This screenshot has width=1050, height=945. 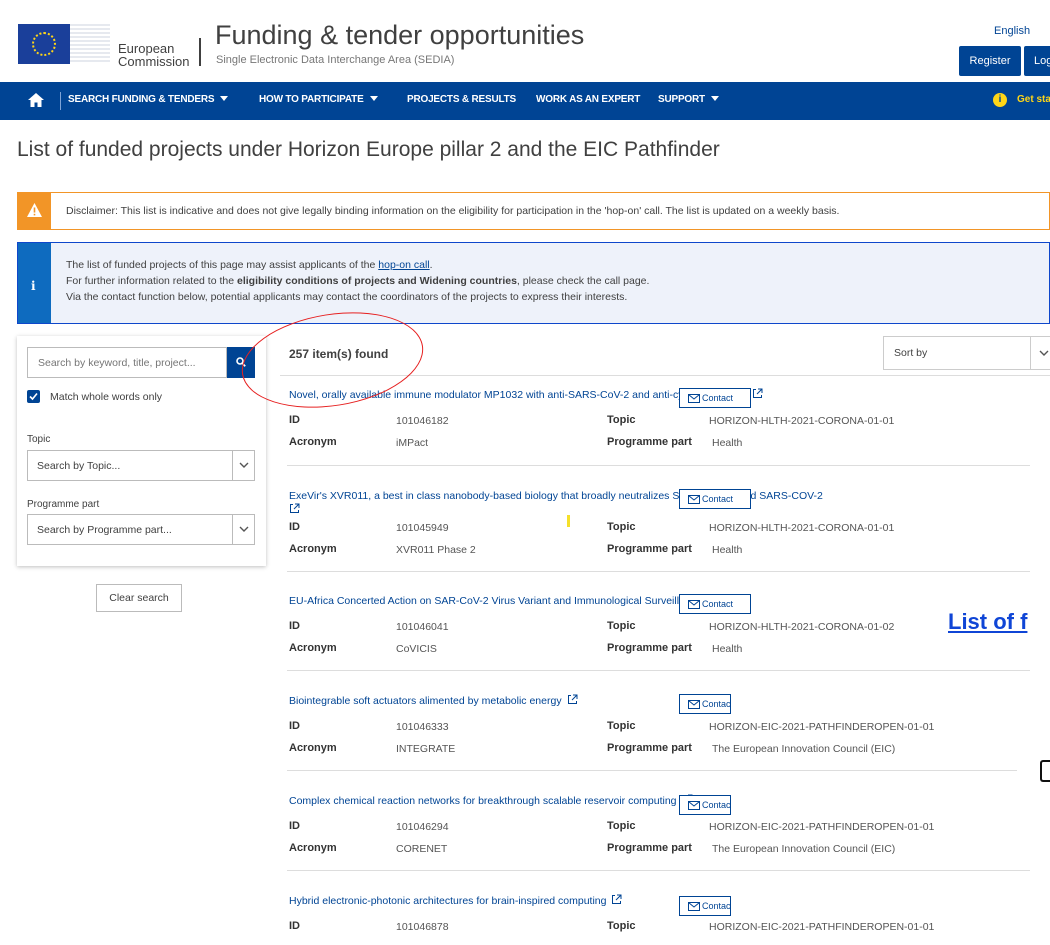 What do you see at coordinates (1037, 61) in the screenshot?
I see `login-button: Log` at bounding box center [1037, 61].